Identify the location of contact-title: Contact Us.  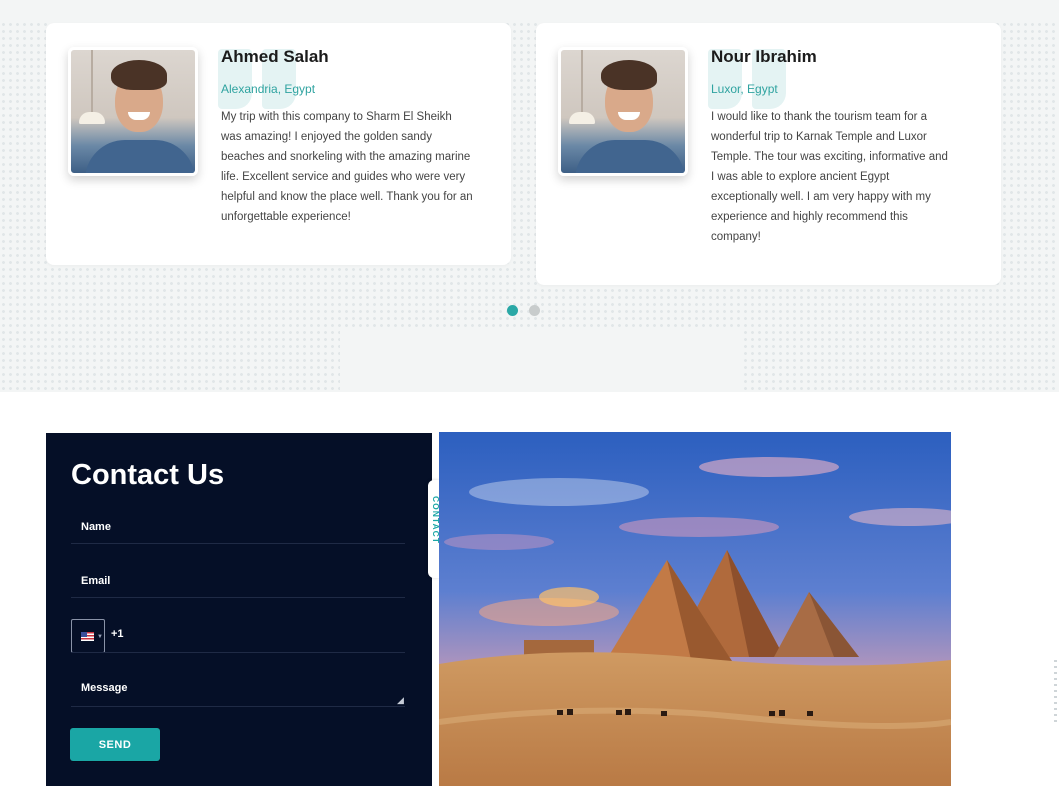
(148, 475).